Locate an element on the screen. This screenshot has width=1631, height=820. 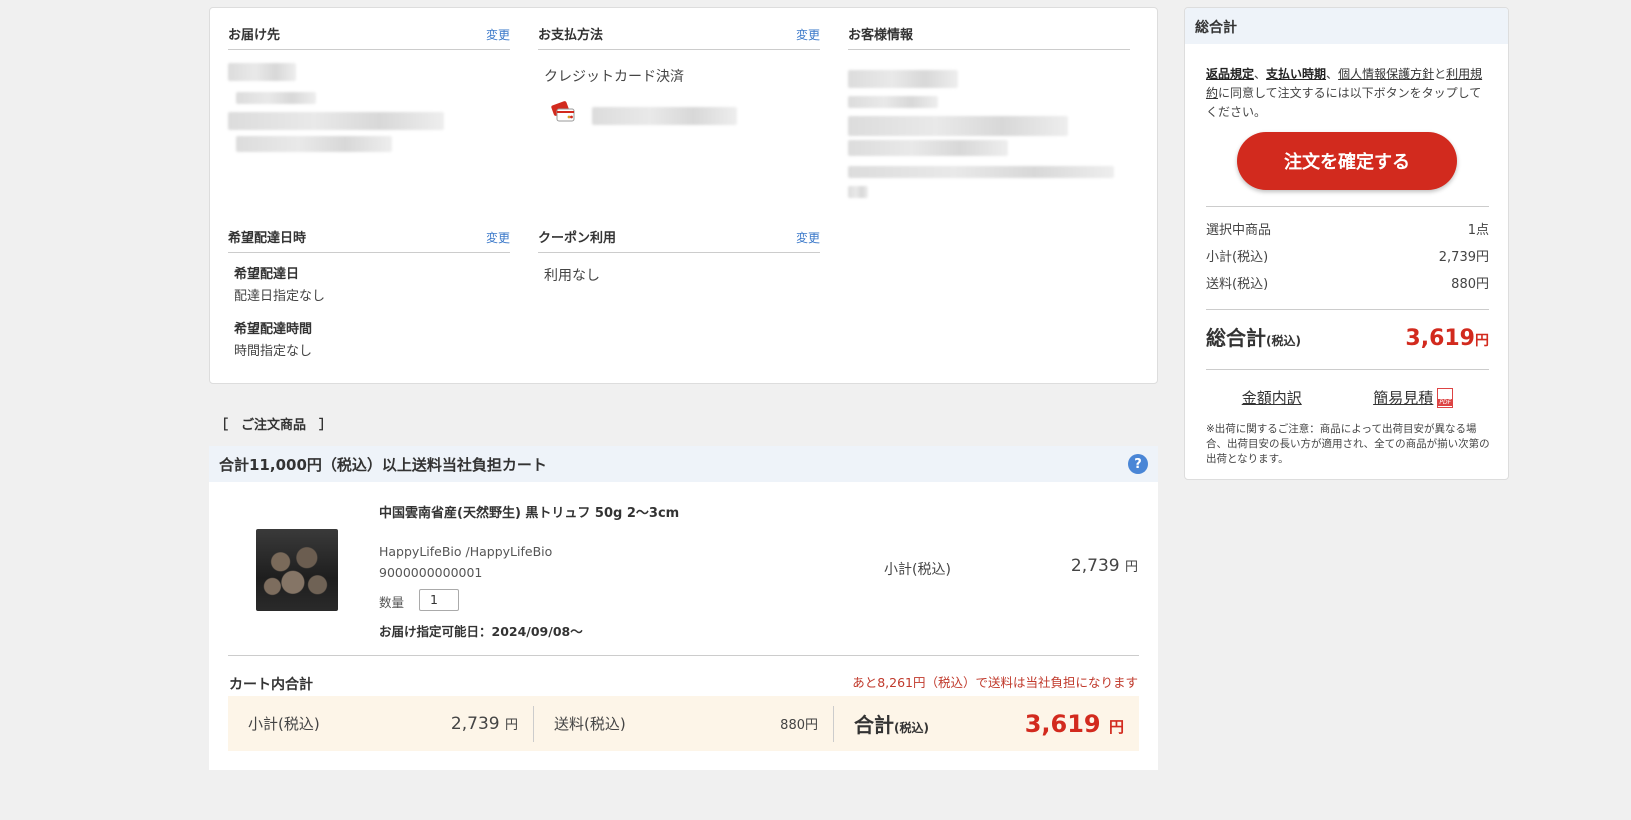
payment-timing-link: 支払い時期 is located at coordinates (1296, 74).